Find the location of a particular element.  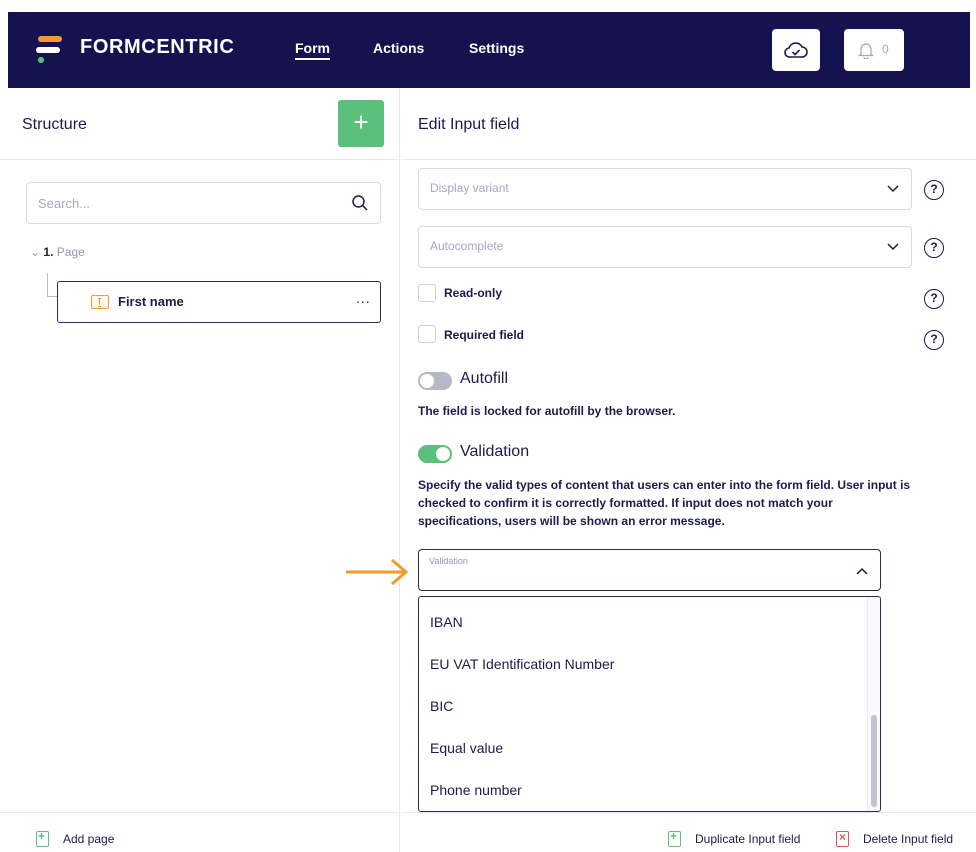

edit-footer: Duplicate Input field Delete Input field is located at coordinates (688, 832).